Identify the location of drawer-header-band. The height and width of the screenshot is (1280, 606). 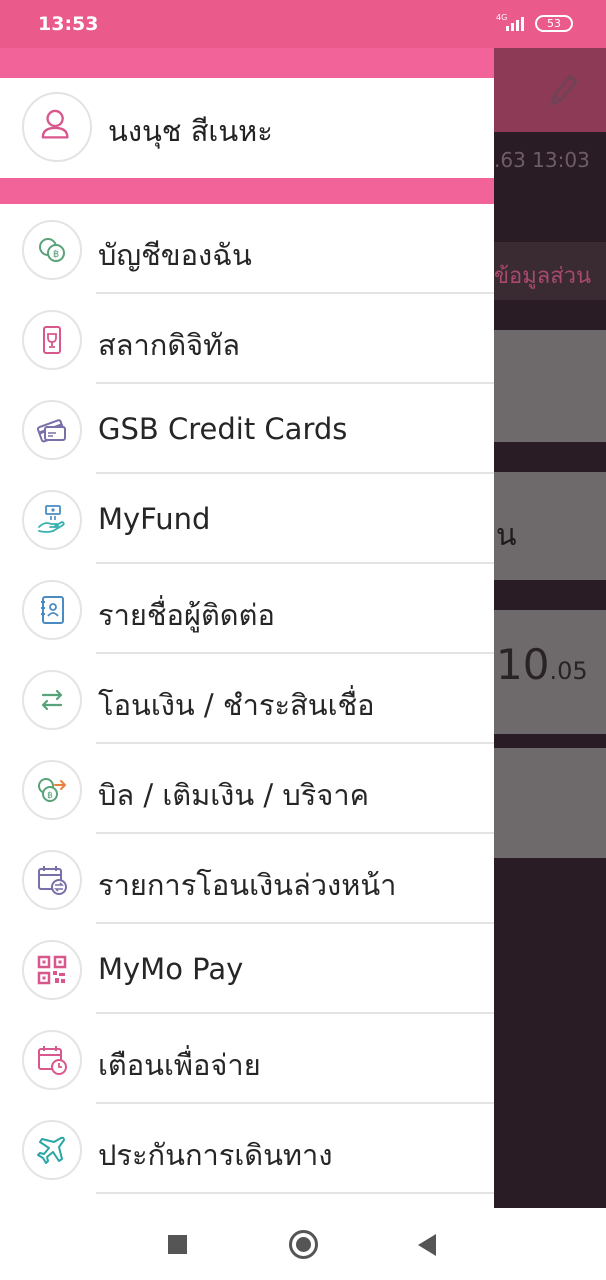
(247, 63).